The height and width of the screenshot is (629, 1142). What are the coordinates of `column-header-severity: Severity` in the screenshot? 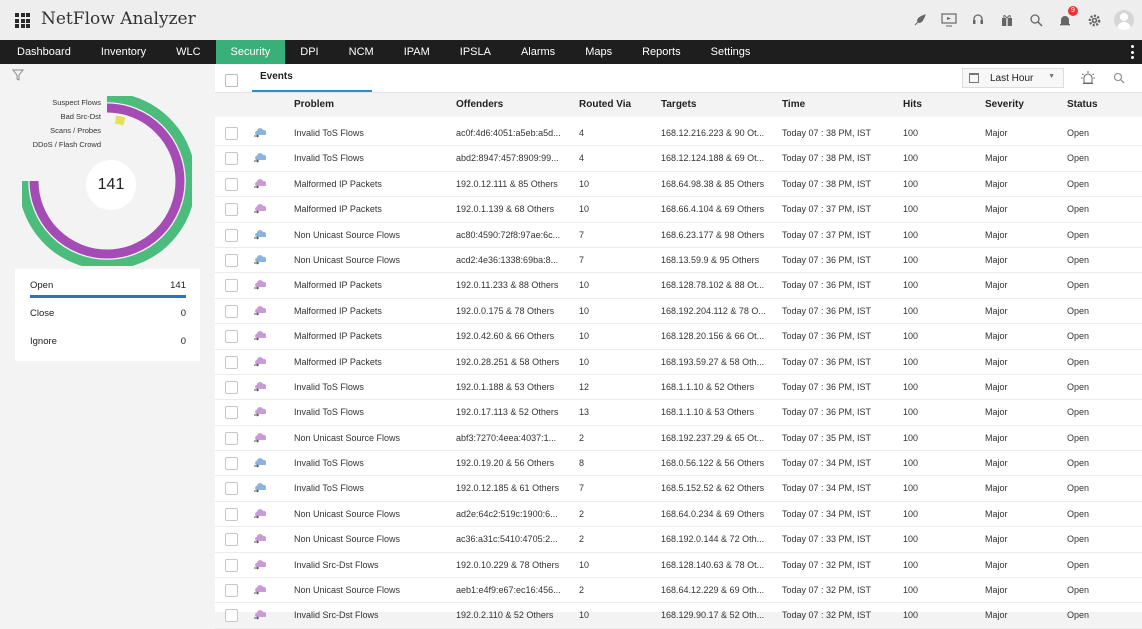 It's located at (1004, 104).